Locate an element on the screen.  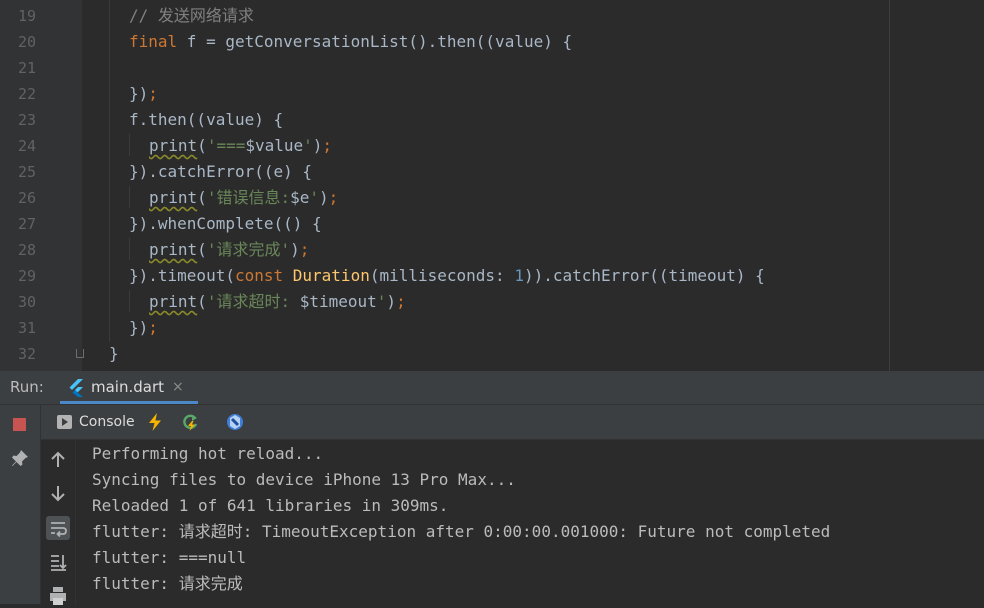
line-number: 32 is located at coordinates (26, 354).